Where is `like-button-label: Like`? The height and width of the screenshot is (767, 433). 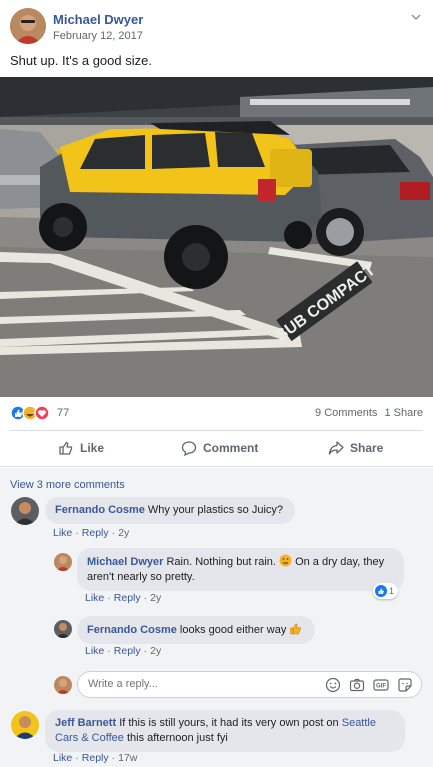
like-button-label: Like is located at coordinates (92, 448).